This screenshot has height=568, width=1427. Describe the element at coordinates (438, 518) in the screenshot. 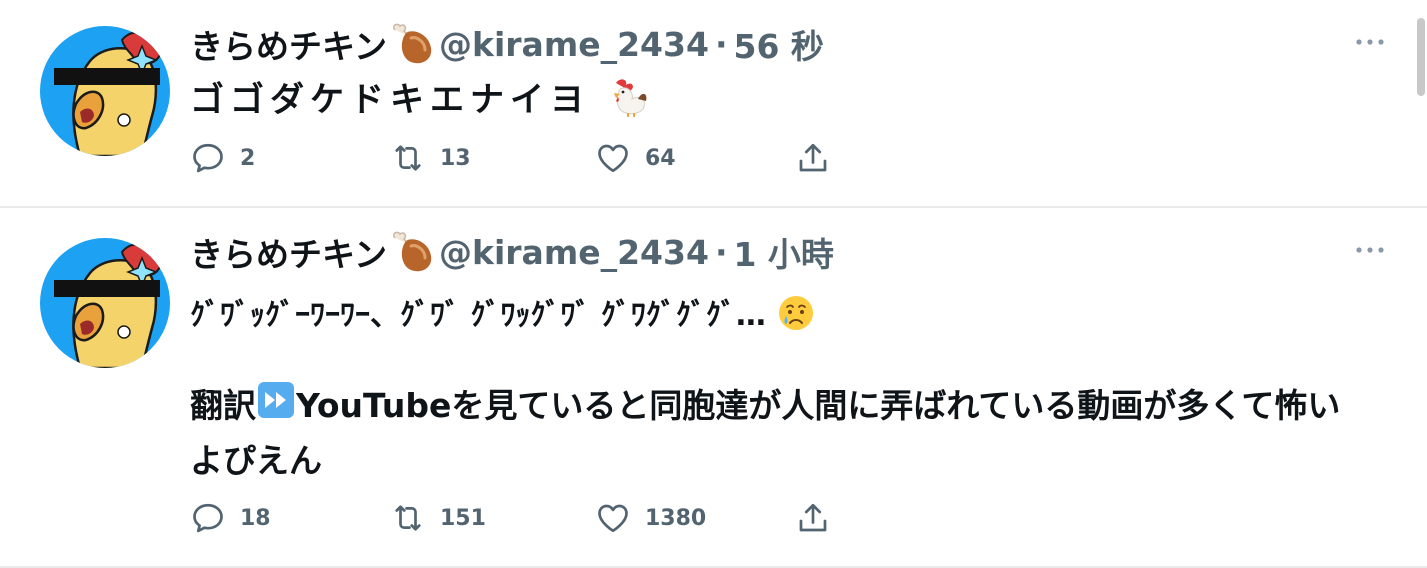

I see `retweet-button: 151` at that location.